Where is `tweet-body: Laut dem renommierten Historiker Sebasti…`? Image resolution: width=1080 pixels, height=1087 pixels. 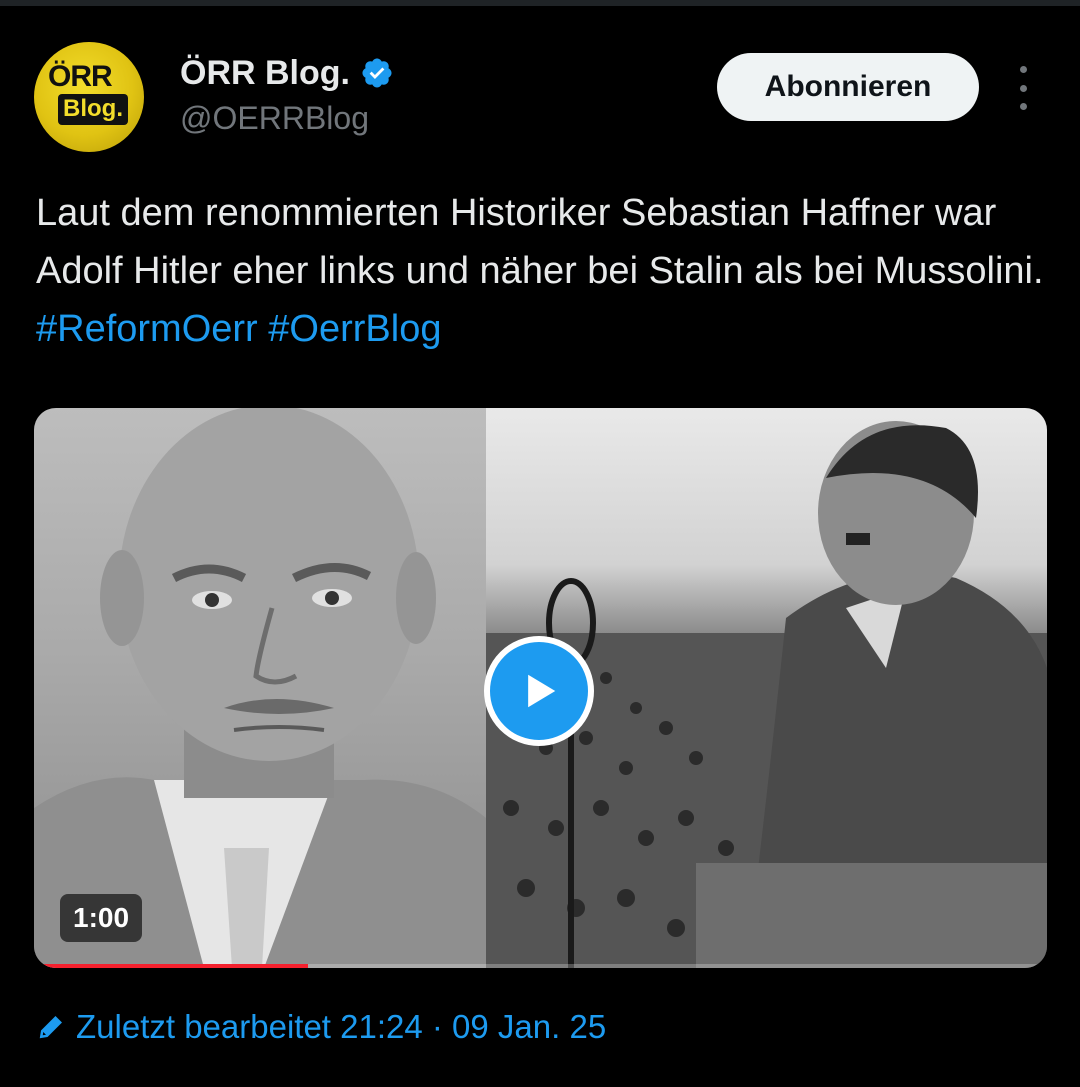 tweet-body: Laut dem renommierten Historiker Sebasti… is located at coordinates (540, 242).